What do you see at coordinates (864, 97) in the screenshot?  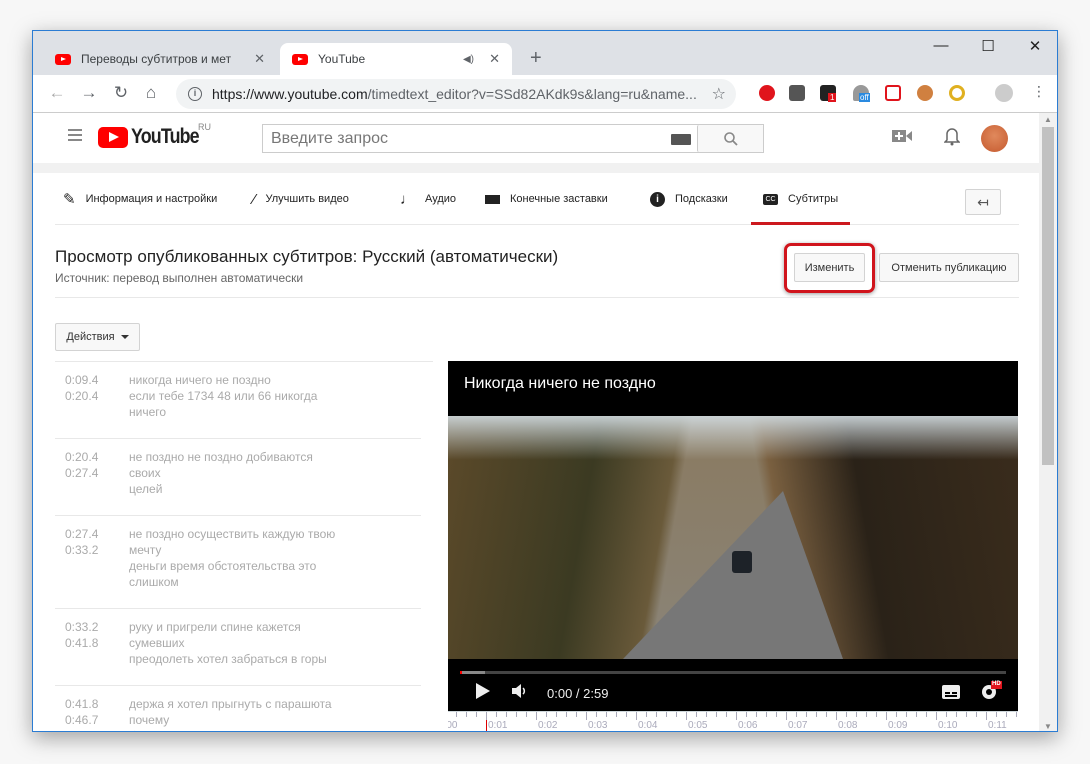 I see `extension-off-badge: off` at bounding box center [864, 97].